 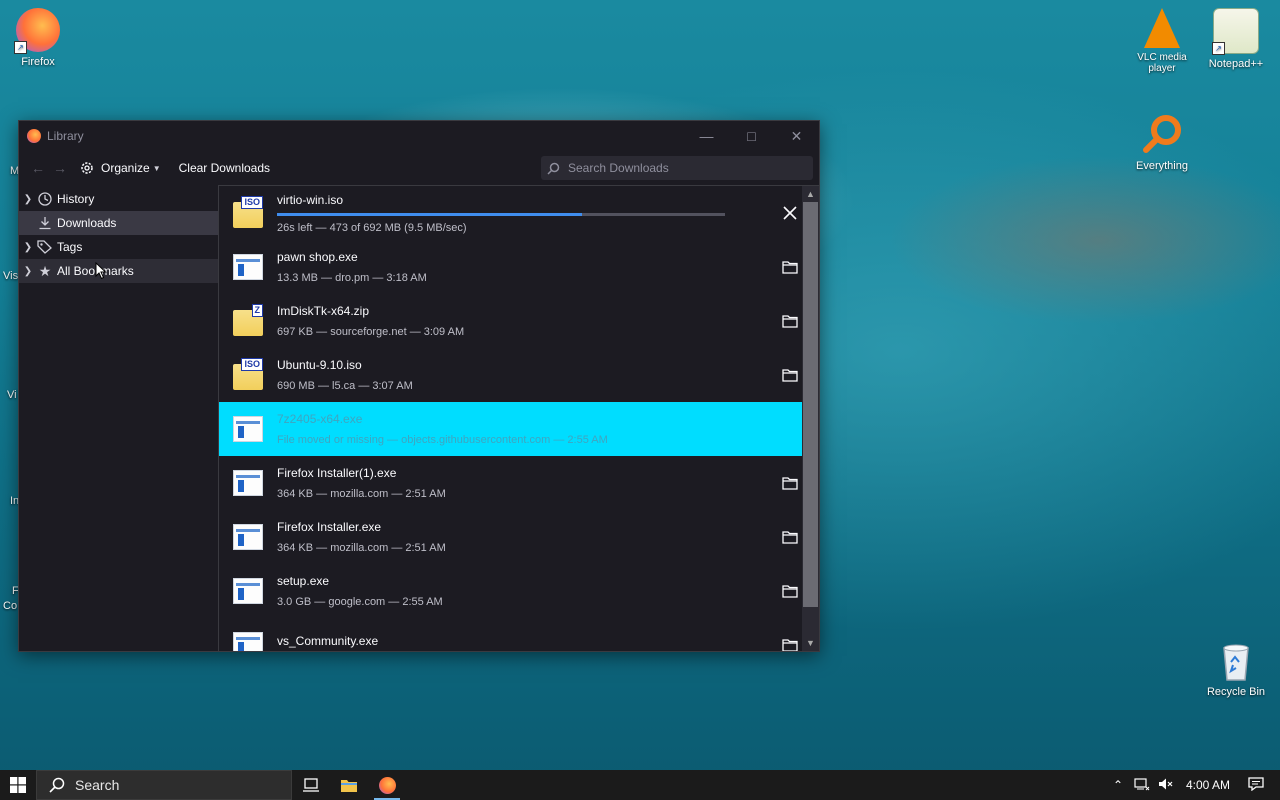 I want to click on search-downloads-field, so click(x=677, y=168).